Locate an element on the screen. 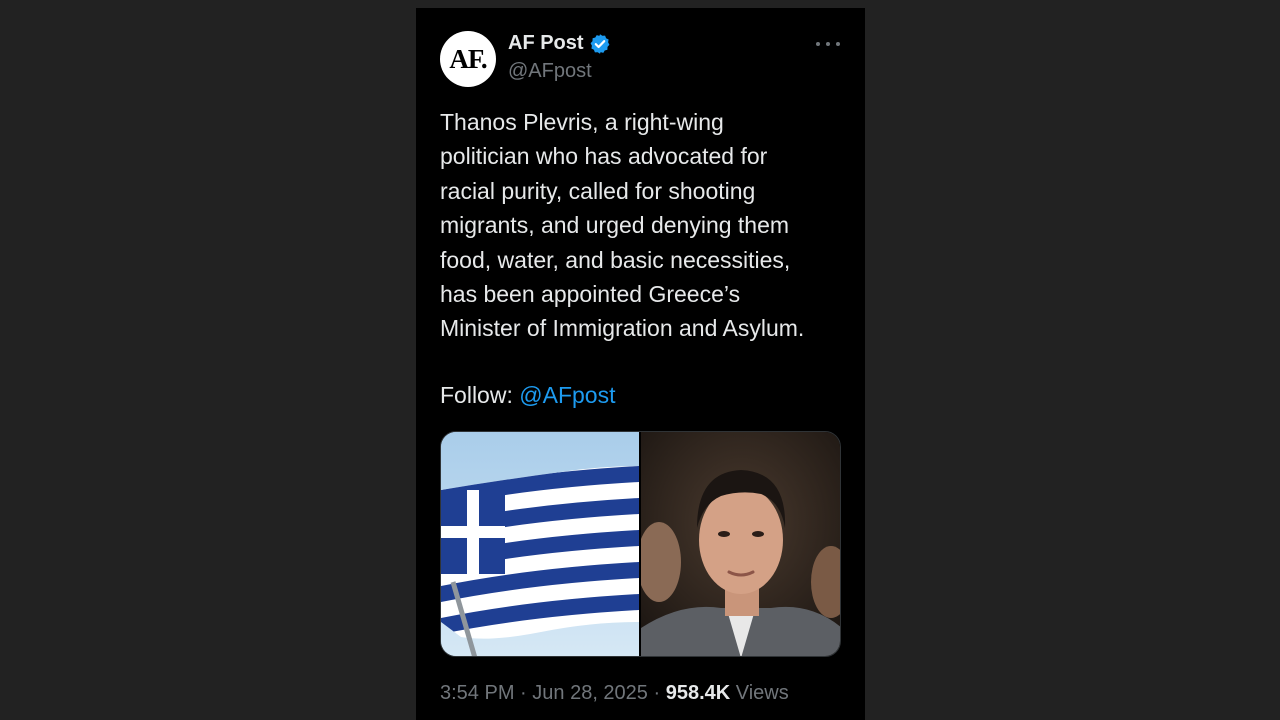 The image size is (1280, 720). author-name-row: AF Post is located at coordinates (559, 43).